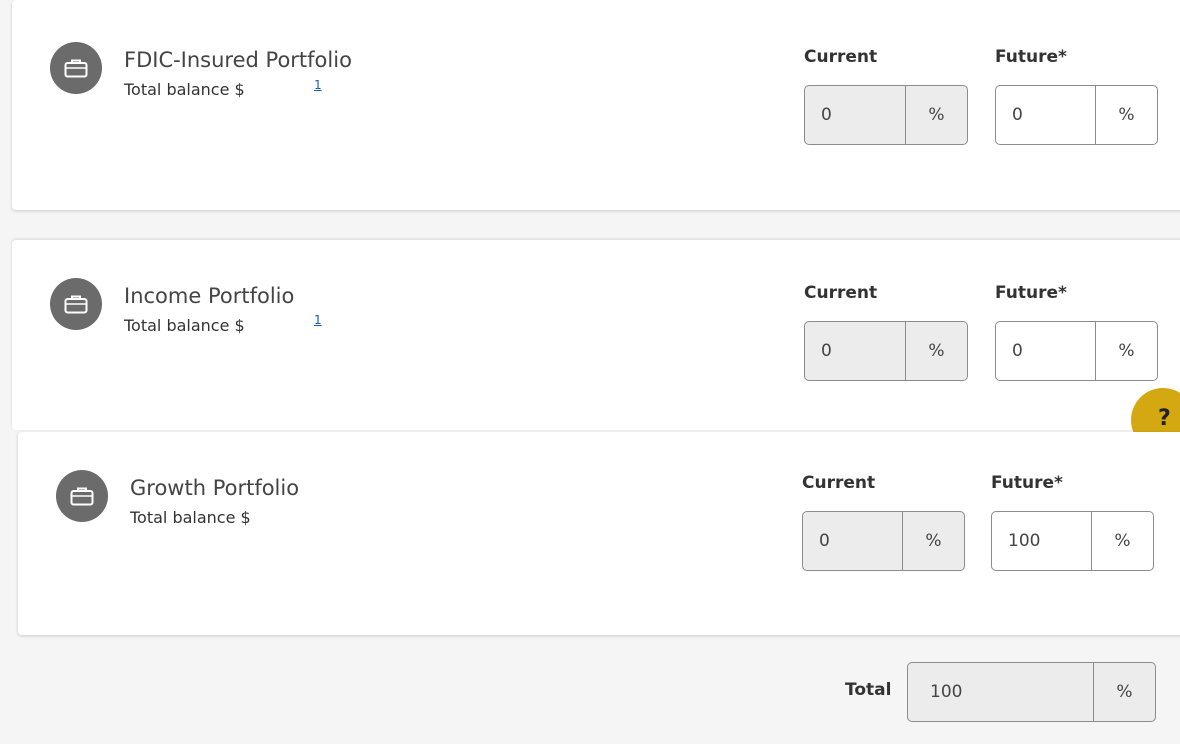  What do you see at coordinates (1164, 418) in the screenshot?
I see `help-question-icon: ?` at bounding box center [1164, 418].